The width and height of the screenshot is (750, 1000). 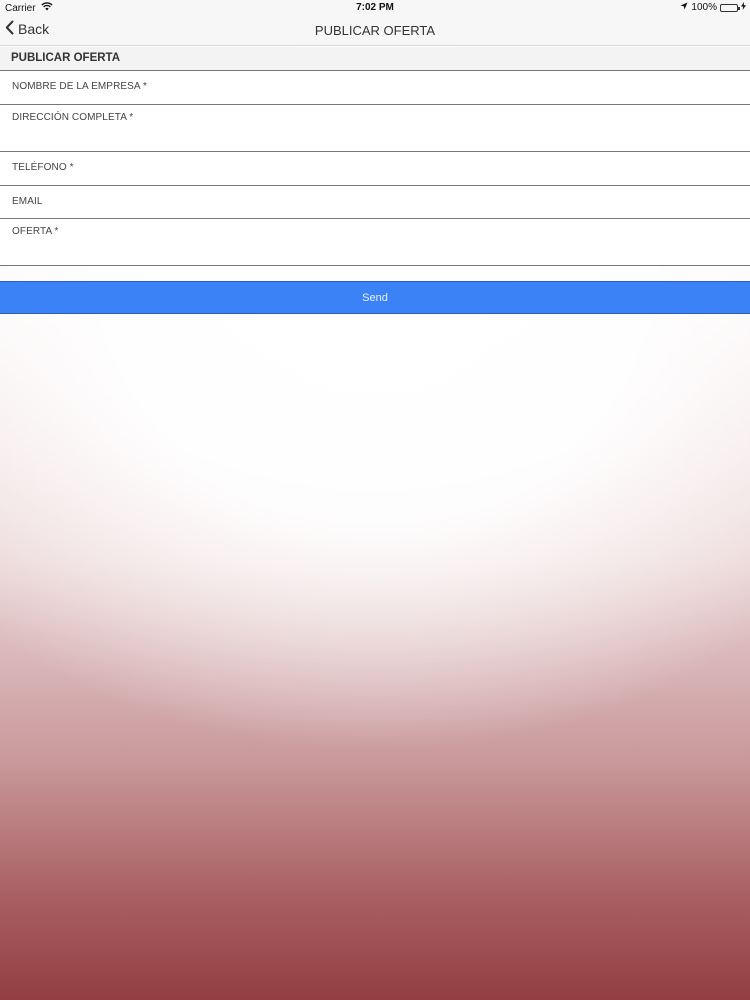 What do you see at coordinates (375, 251) in the screenshot?
I see `offer-input` at bounding box center [375, 251].